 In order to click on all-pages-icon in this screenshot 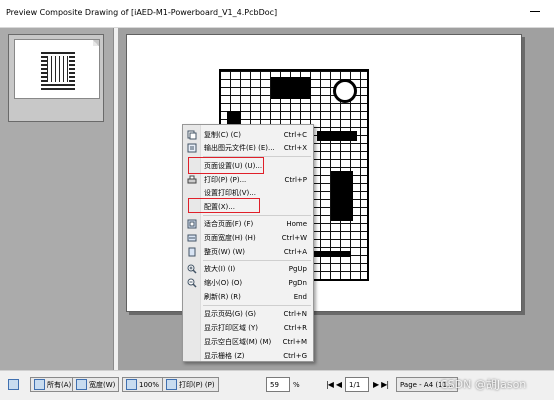, I will do `click(39, 384)`.